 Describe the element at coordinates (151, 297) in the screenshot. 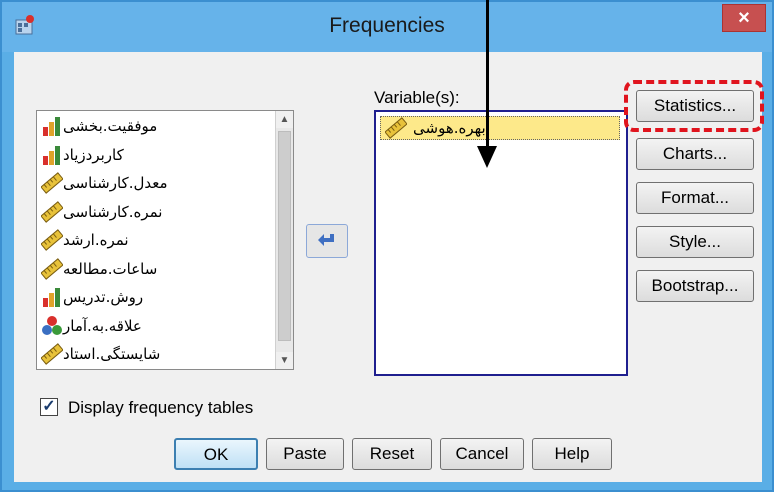

I see `source-variable-item: روش.تدریس` at that location.